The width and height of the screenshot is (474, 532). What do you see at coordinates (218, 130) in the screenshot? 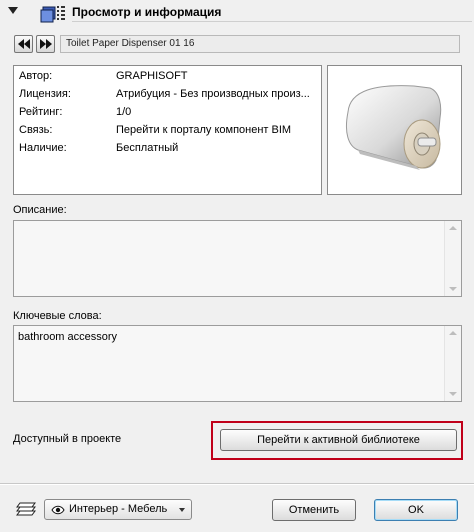
I see `info-link: Перейти к порталу компонент BIM` at bounding box center [218, 130].